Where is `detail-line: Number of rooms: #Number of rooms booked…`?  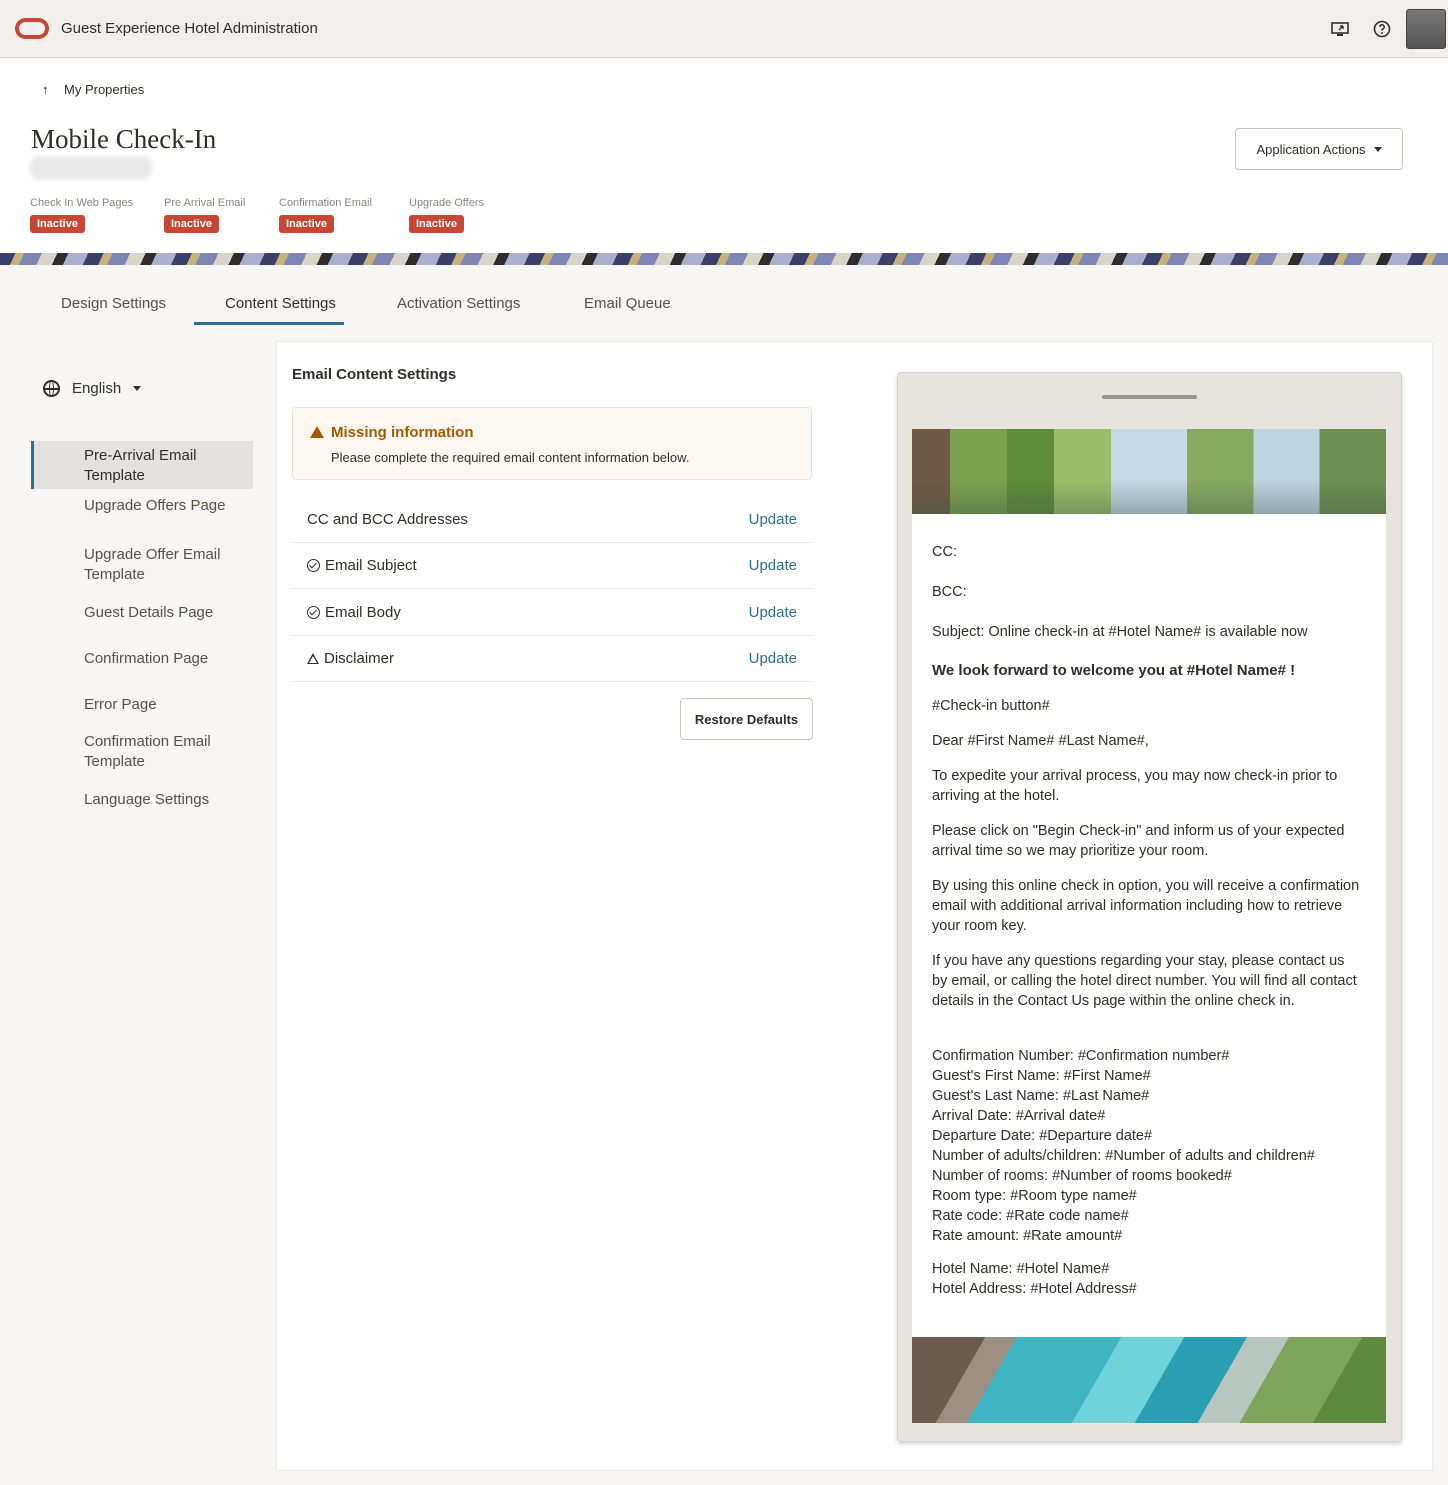 detail-line: Number of rooms: #Number of rooms booked… is located at coordinates (1082, 1176).